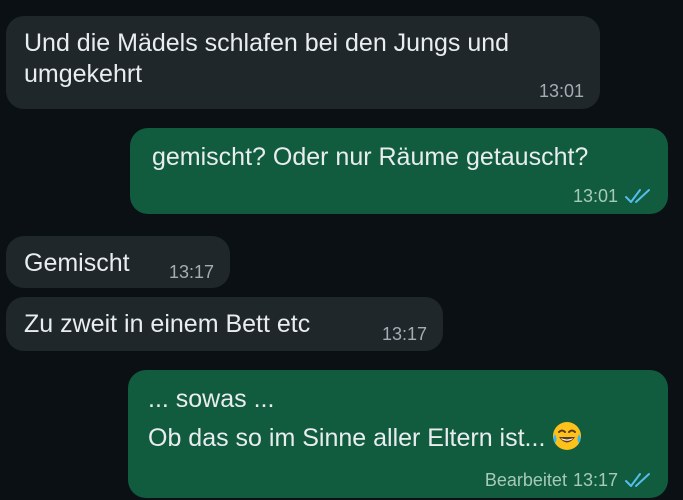 This screenshot has height=500, width=683. What do you see at coordinates (118, 262) in the screenshot?
I see `incoming-message: Gemischt 13:17` at bounding box center [118, 262].